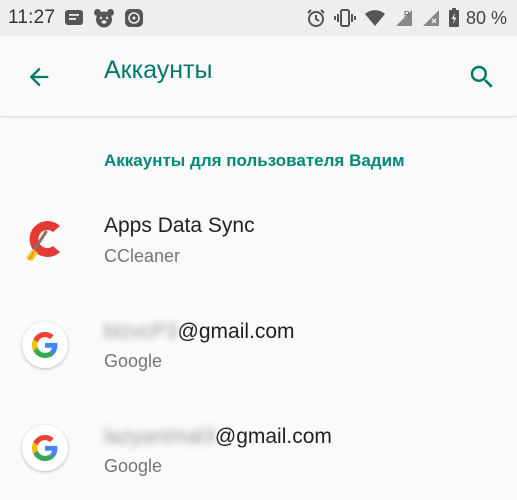  I want to click on account-email: blzvcP3@gmail.com, so click(199, 332).